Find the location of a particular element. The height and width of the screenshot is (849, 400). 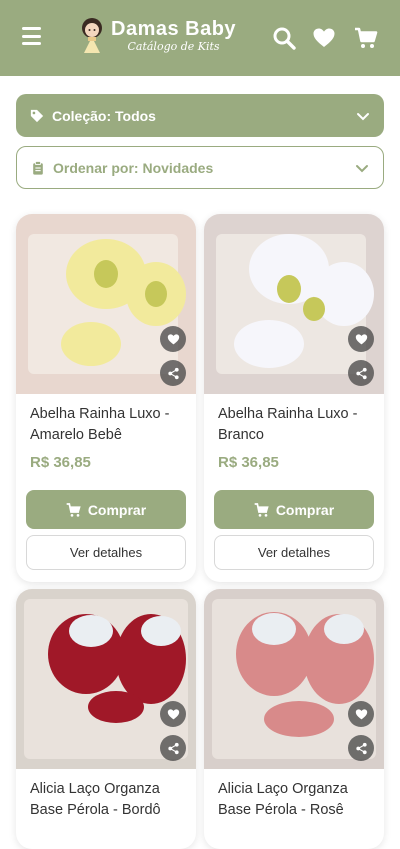

brand-title: Damas Baby is located at coordinates (174, 29).